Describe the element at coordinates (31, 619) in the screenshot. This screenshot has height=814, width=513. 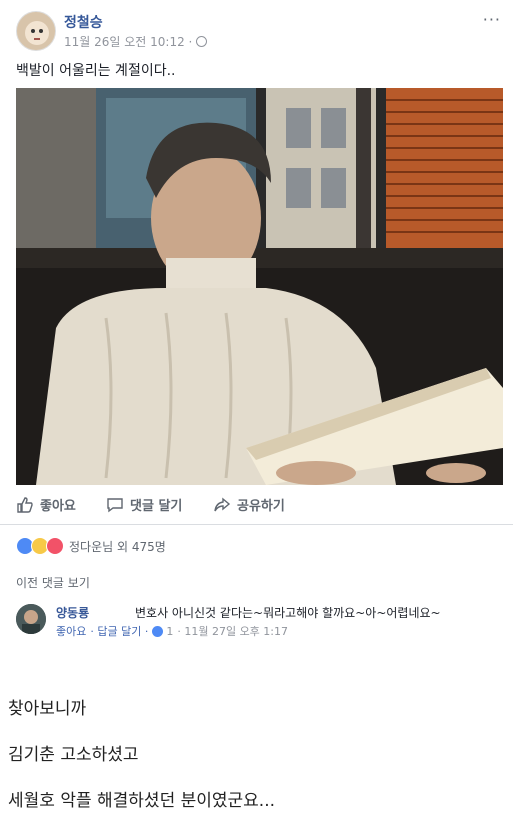
I see `commenter-avatar` at that location.